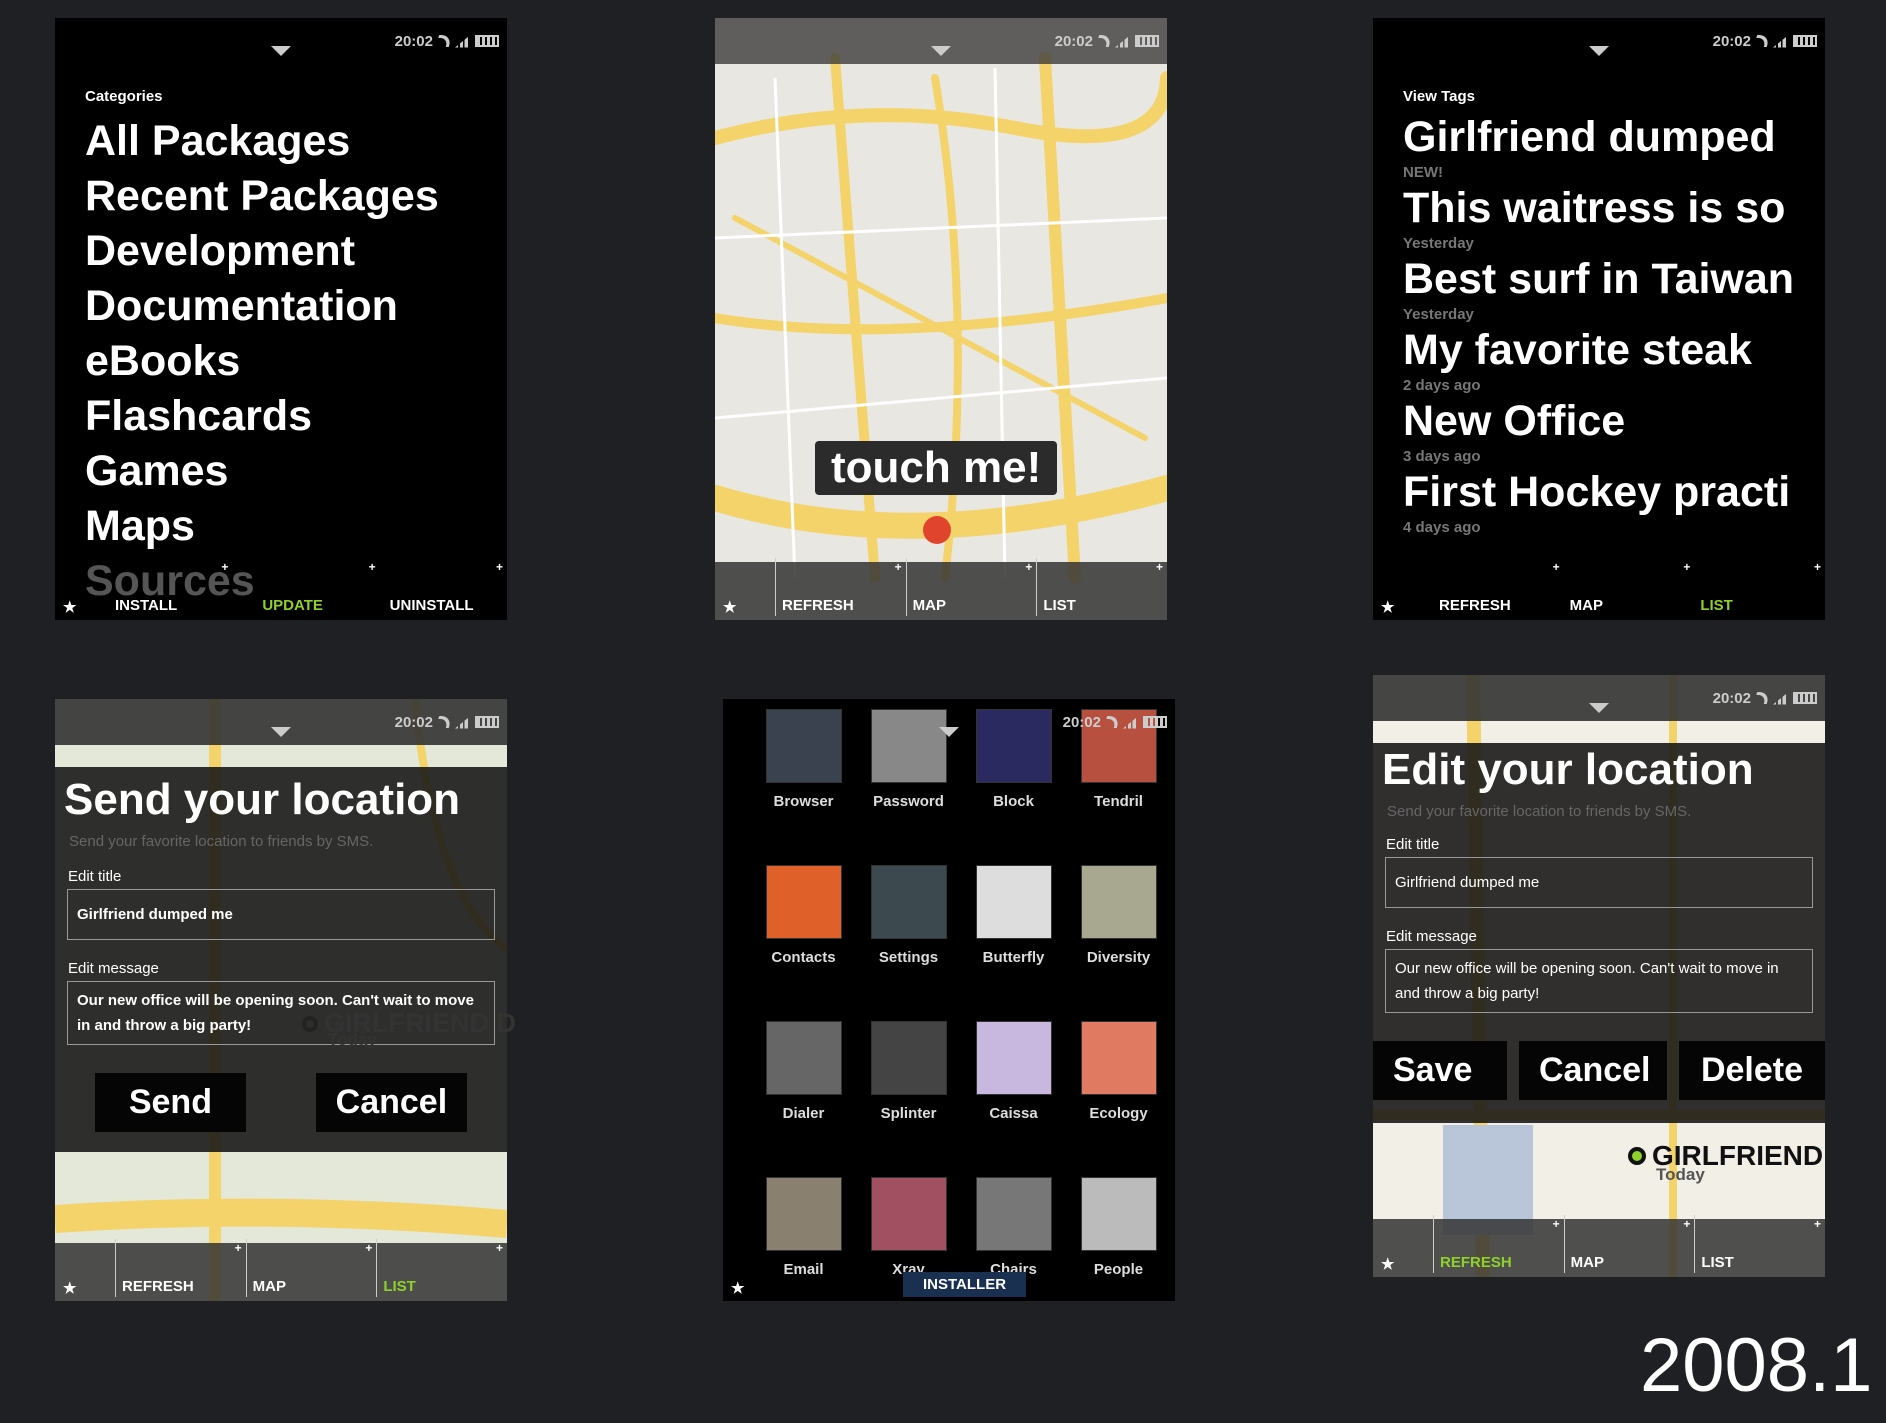 This screenshot has height=1423, width=1886. Describe the element at coordinates (965, 1284) in the screenshot. I see `installer-button: INSTALLER` at that location.